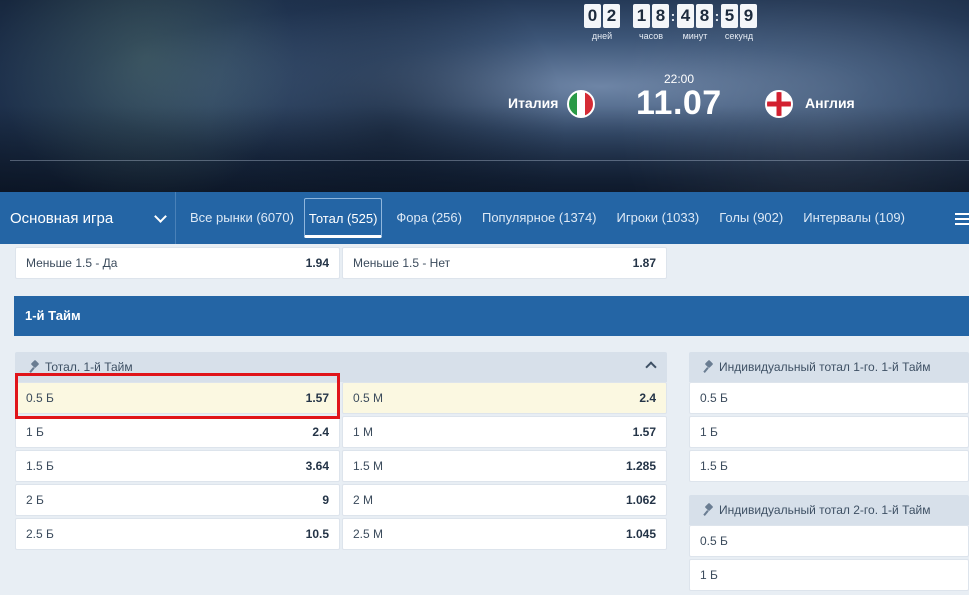 The width and height of the screenshot is (969, 595). Describe the element at coordinates (221, 217) in the screenshot. I see `tab-label: Все рынки` at that location.